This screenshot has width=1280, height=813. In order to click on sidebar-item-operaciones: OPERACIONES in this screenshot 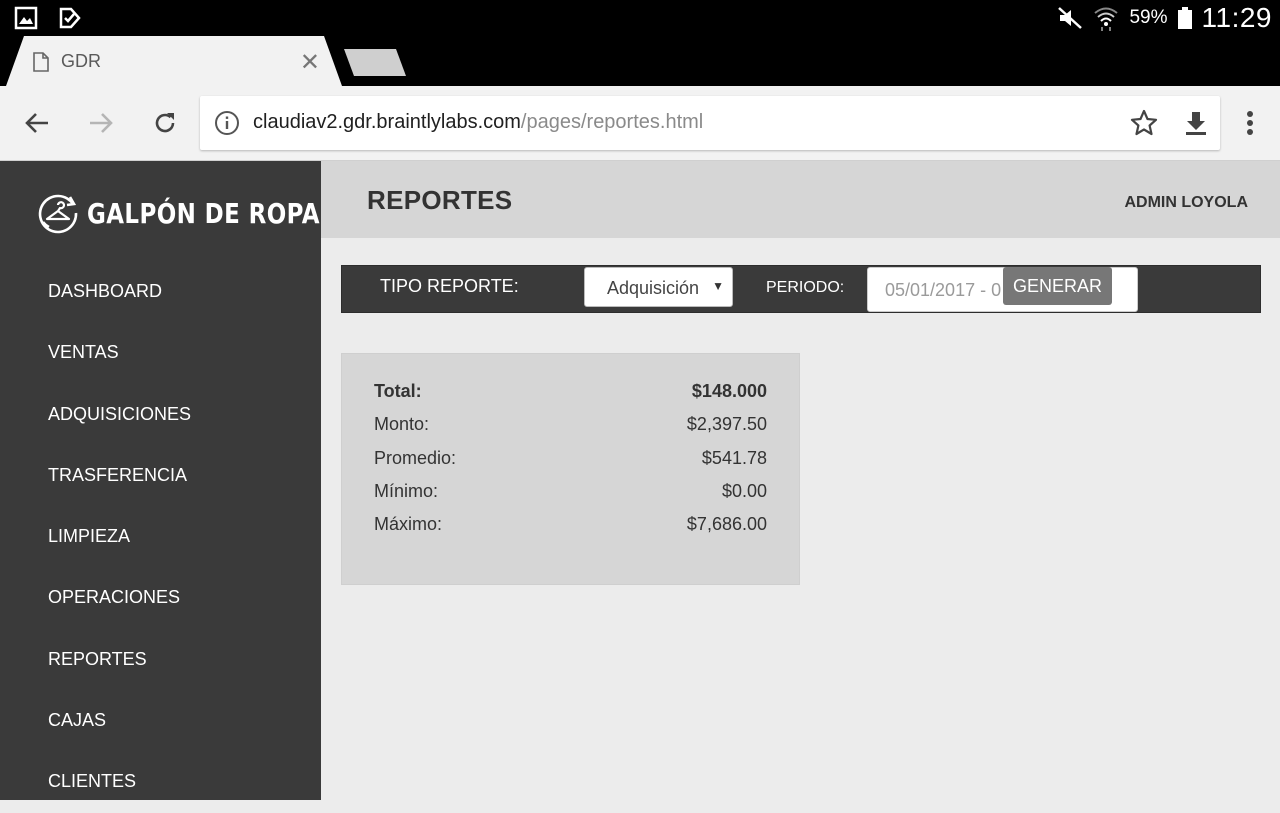, I will do `click(160, 597)`.